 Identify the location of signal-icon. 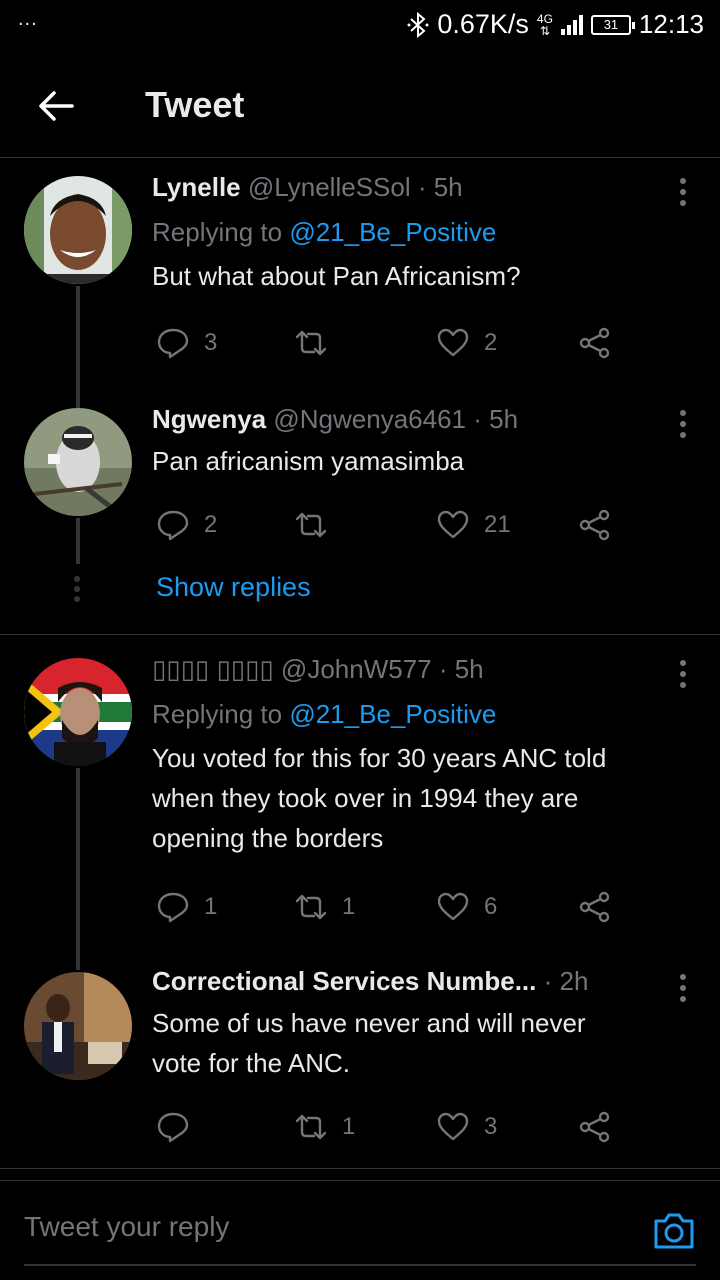
(571, 24).